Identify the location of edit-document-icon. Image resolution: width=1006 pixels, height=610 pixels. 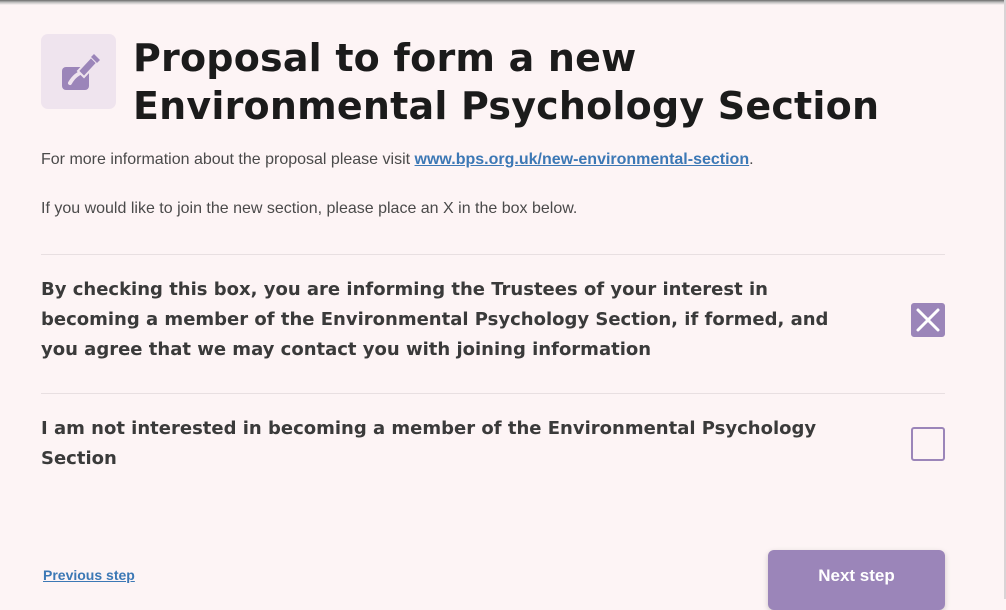
(80, 71).